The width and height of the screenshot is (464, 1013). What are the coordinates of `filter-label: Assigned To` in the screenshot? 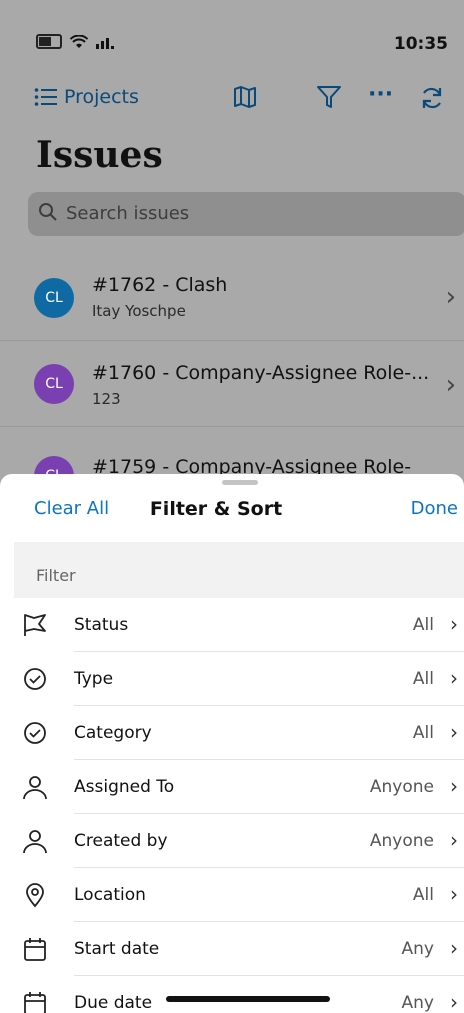 It's located at (124, 787).